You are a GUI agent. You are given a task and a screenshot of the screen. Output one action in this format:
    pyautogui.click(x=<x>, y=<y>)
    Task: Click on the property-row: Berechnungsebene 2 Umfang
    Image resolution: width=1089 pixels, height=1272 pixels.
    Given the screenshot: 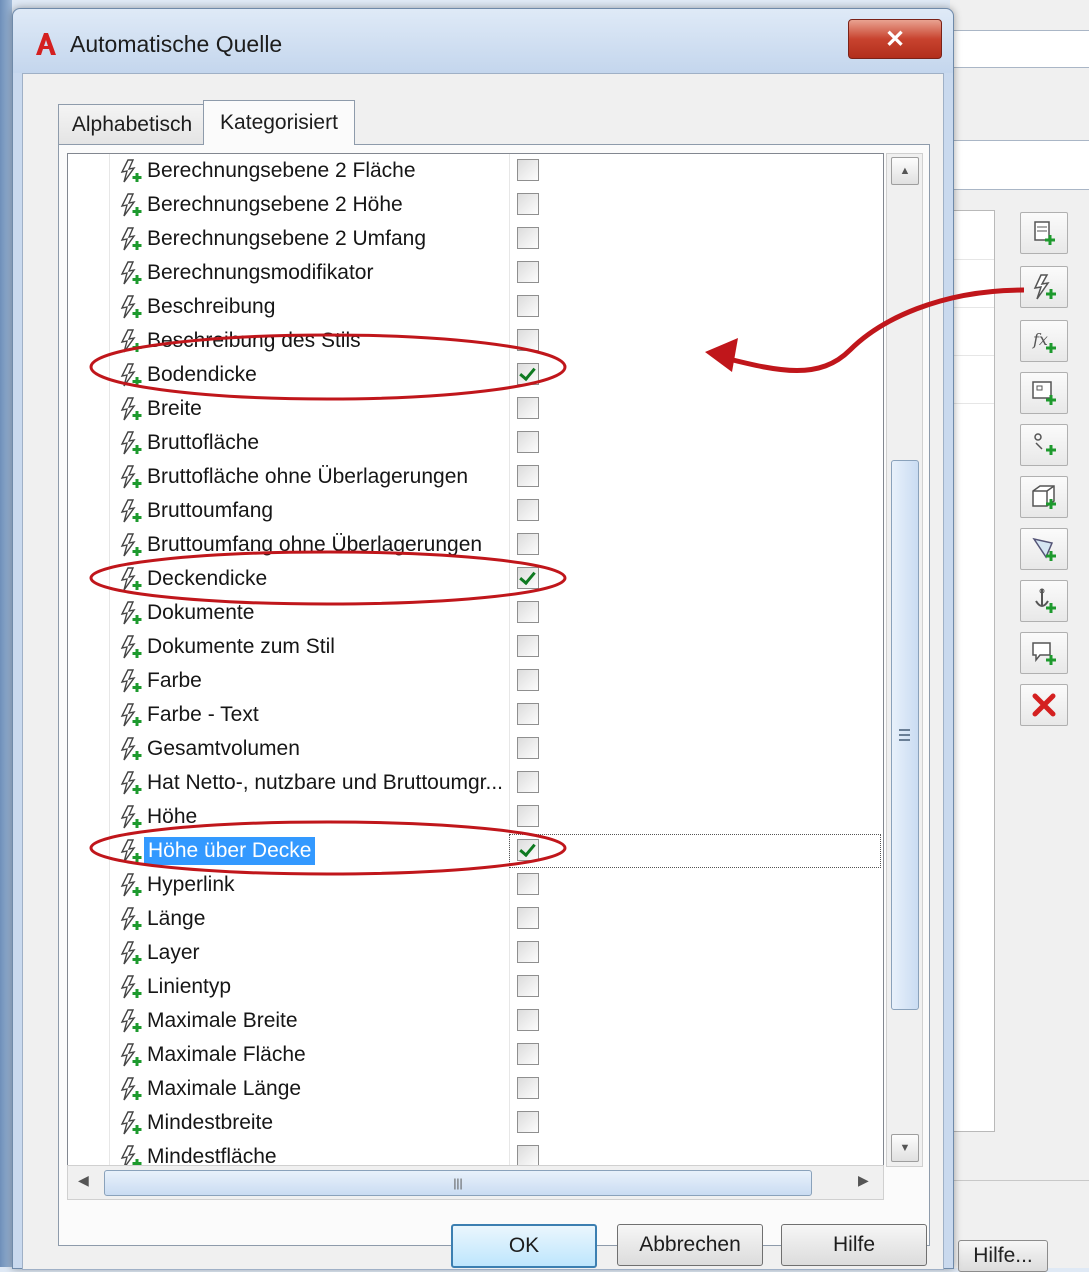 What is the action you would take?
    pyautogui.click(x=475, y=239)
    